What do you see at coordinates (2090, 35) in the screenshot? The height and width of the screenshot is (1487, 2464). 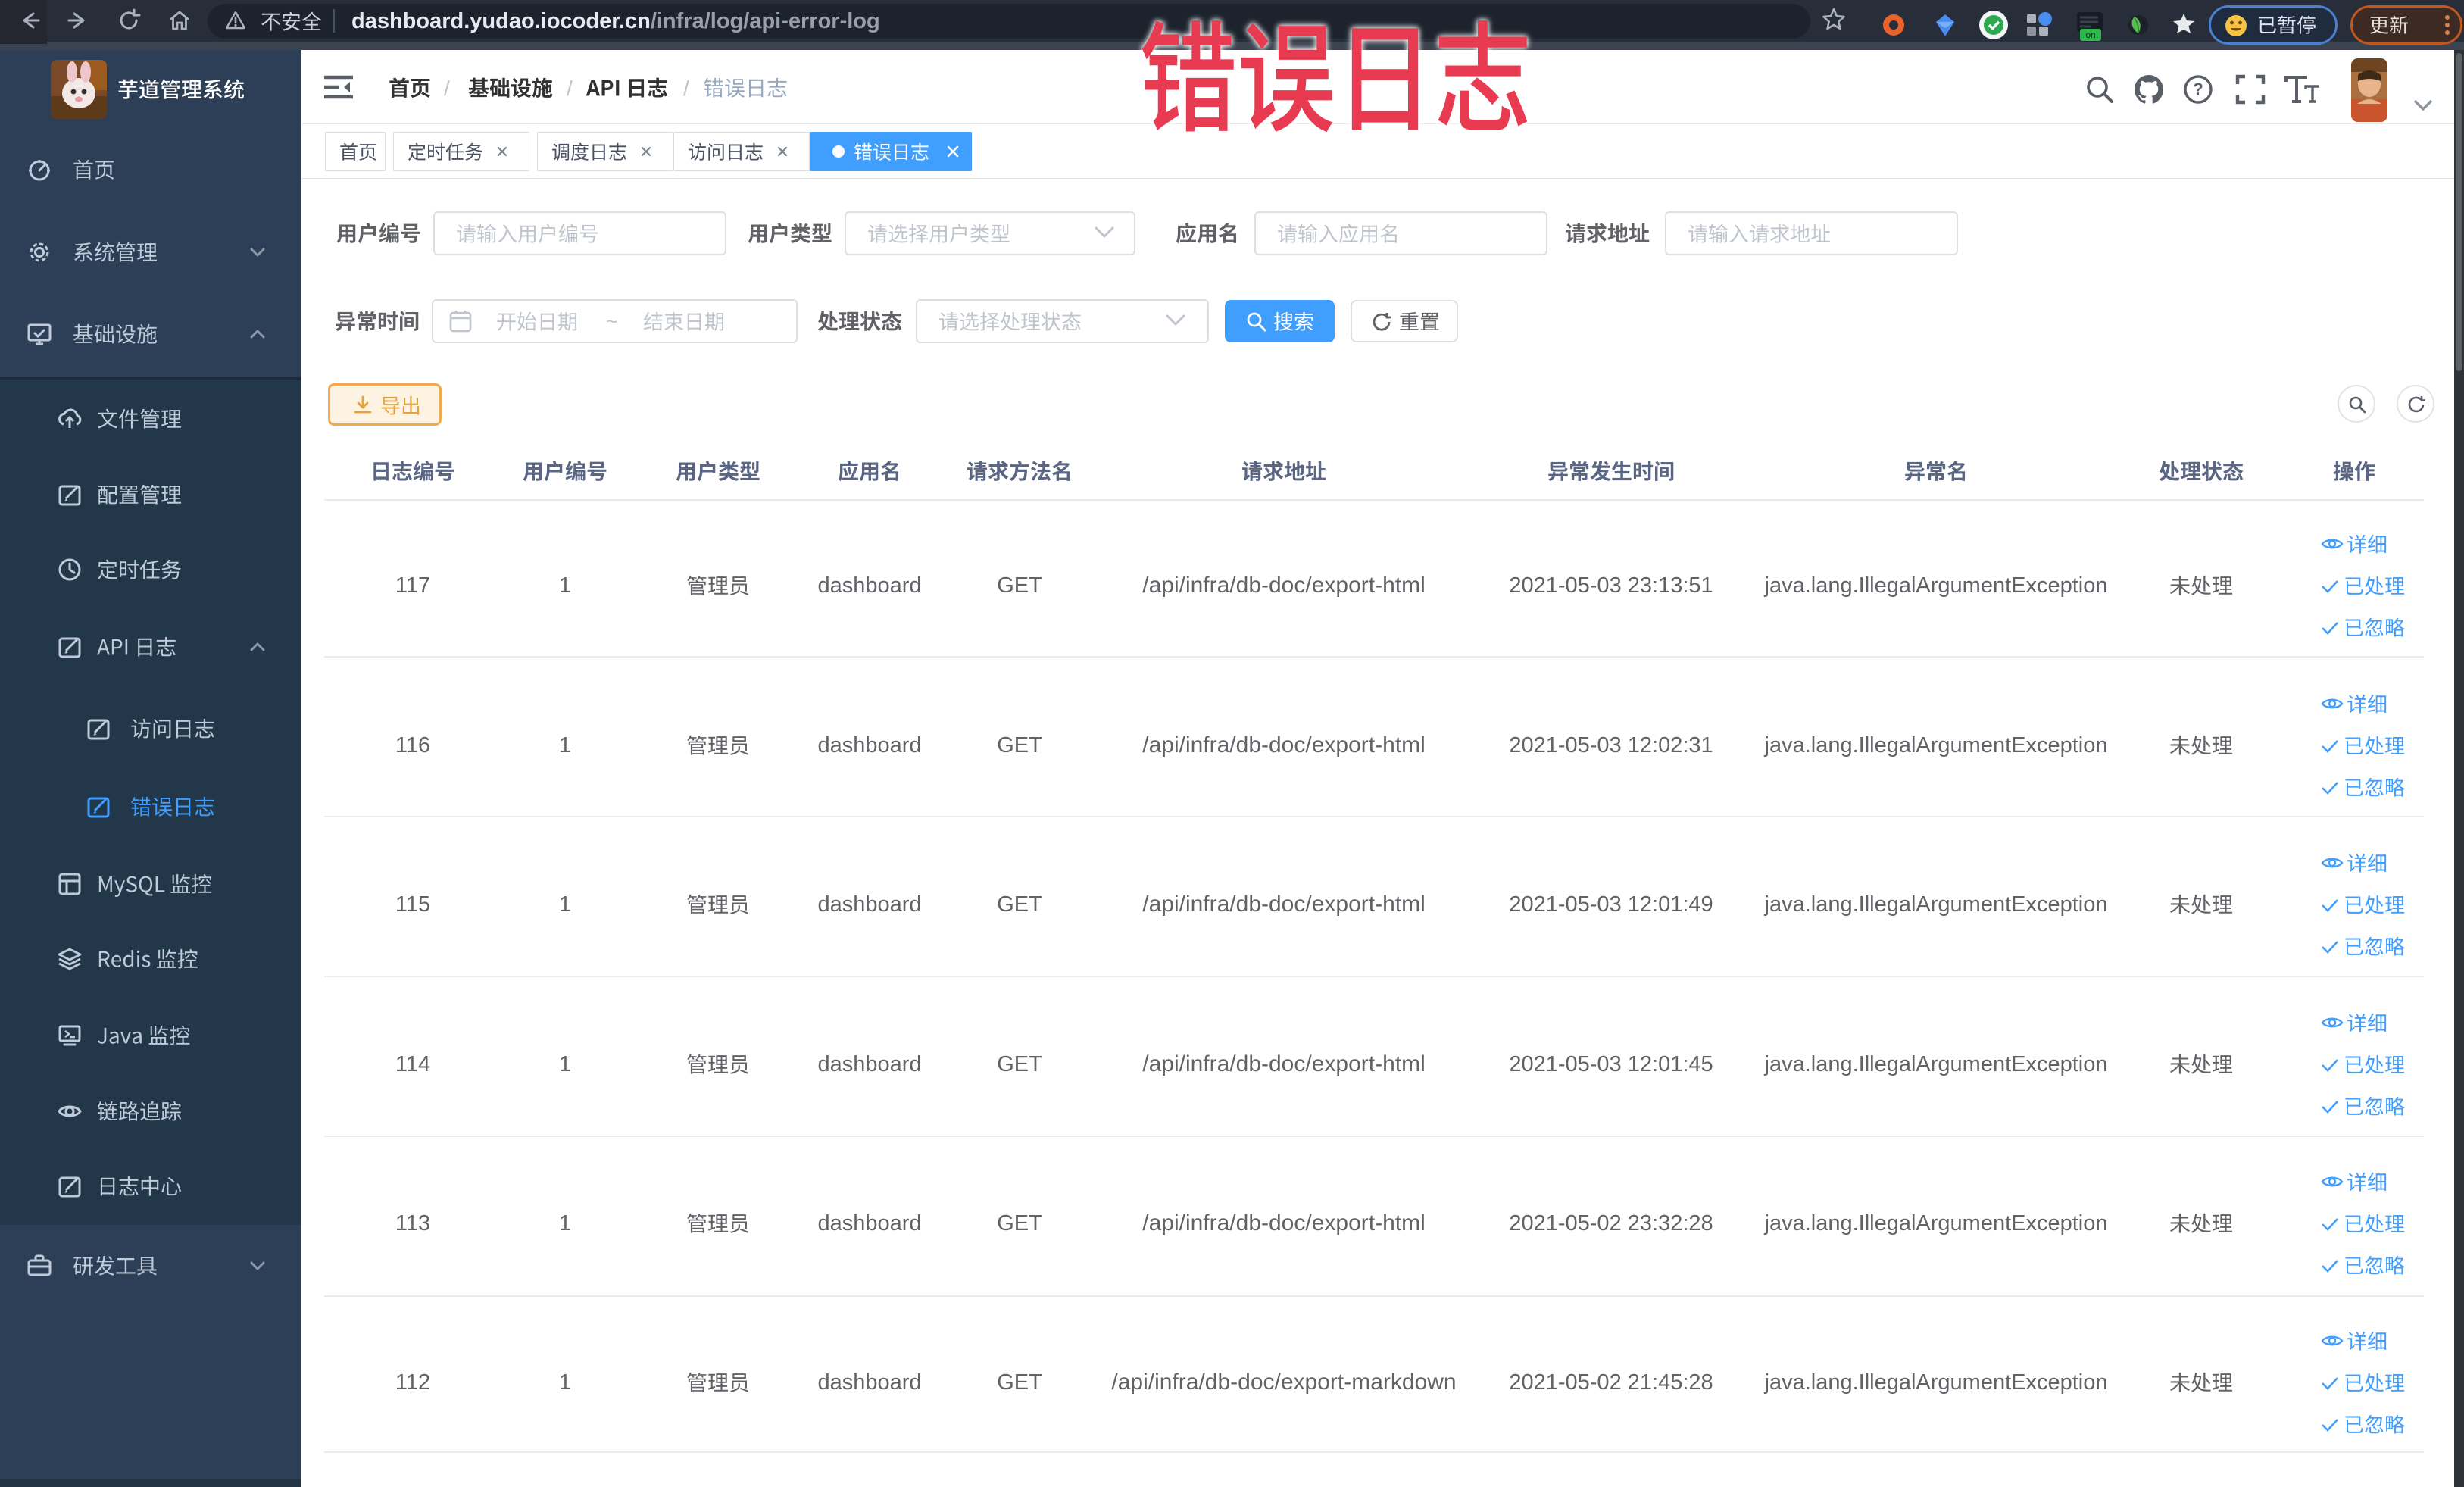 I see `svg-text: on` at bounding box center [2090, 35].